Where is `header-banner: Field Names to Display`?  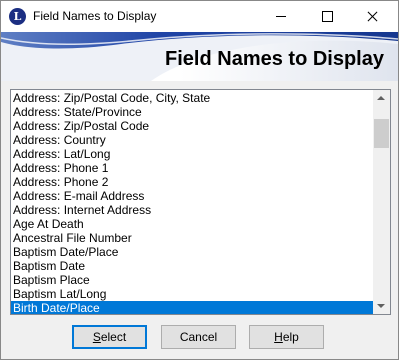
header-banner: Field Names to Display is located at coordinates (199, 56).